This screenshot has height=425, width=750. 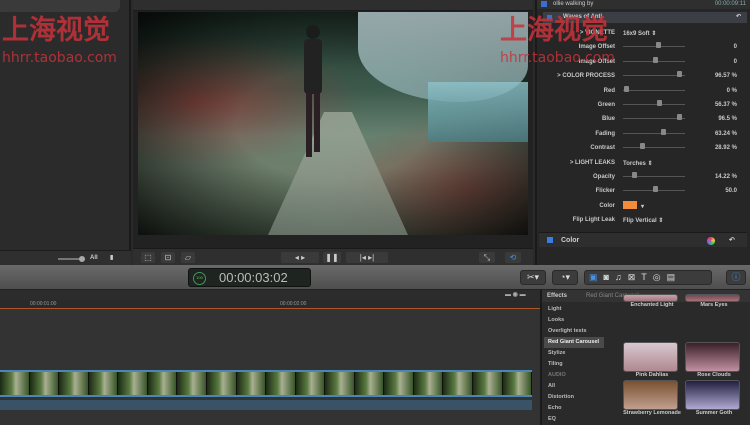 I want to click on loop-icon: ⟲, so click(x=513, y=257).